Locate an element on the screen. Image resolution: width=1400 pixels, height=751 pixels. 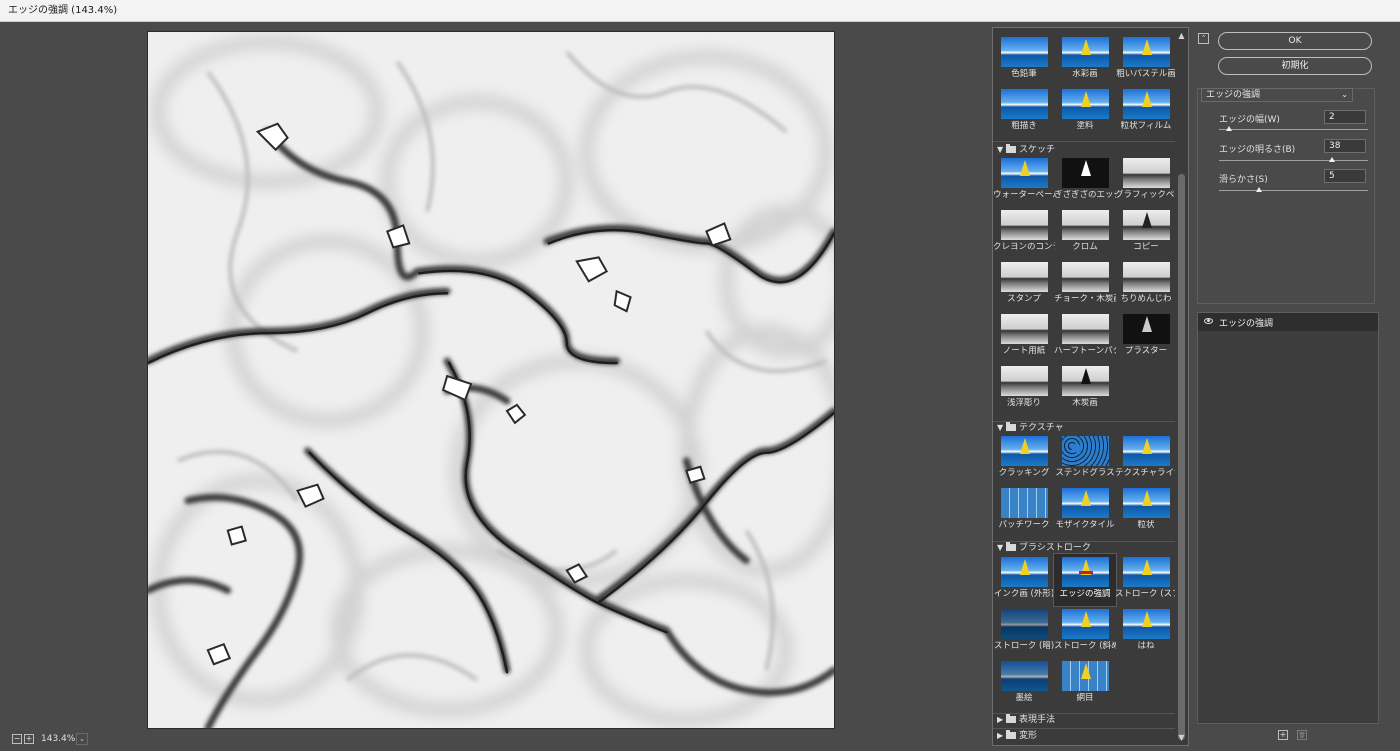
smoothness-slider-thumb is located at coordinates (1259, 189).